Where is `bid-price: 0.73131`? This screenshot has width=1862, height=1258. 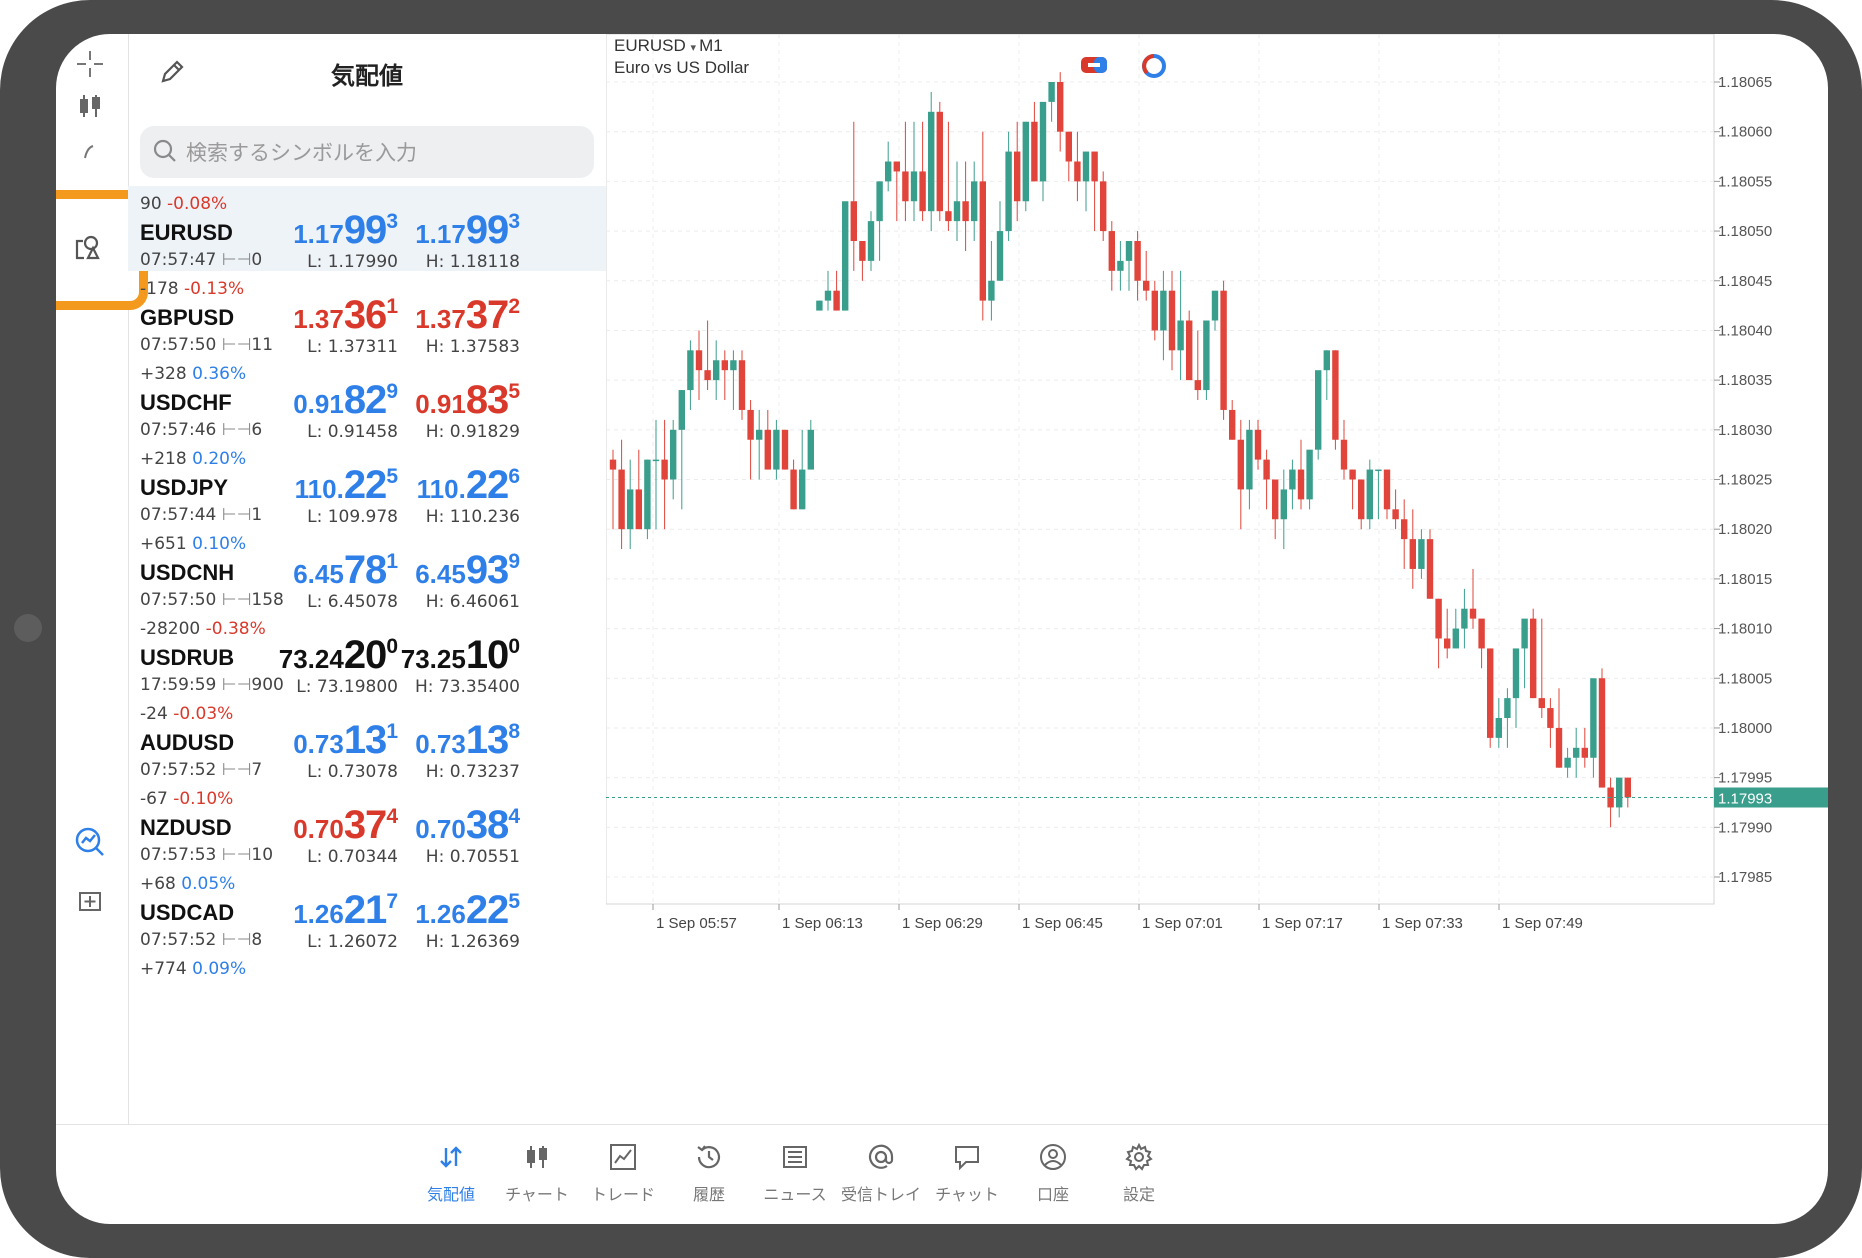
bid-price: 0.73131 is located at coordinates (328, 740).